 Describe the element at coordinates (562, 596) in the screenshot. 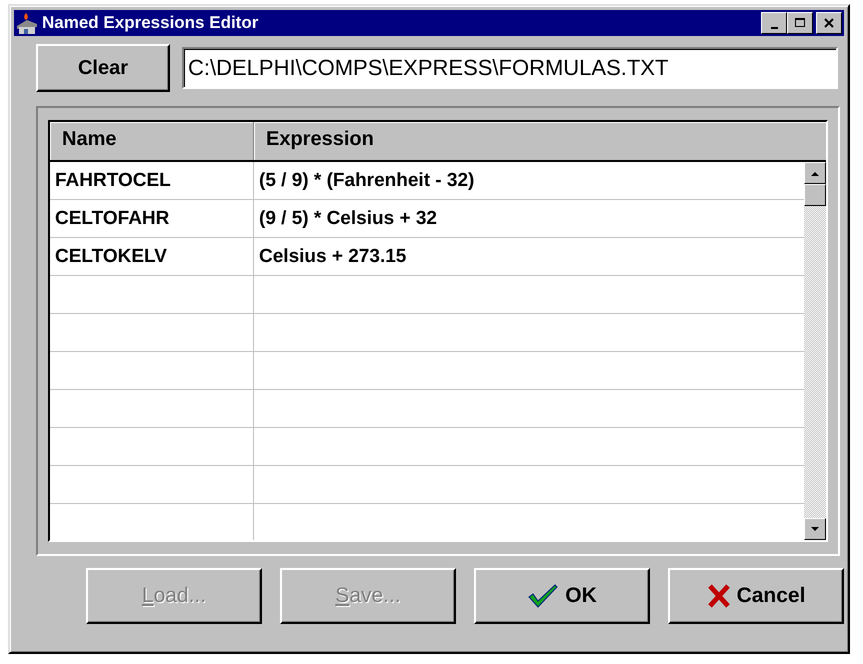

I see `ok-button: OK` at that location.